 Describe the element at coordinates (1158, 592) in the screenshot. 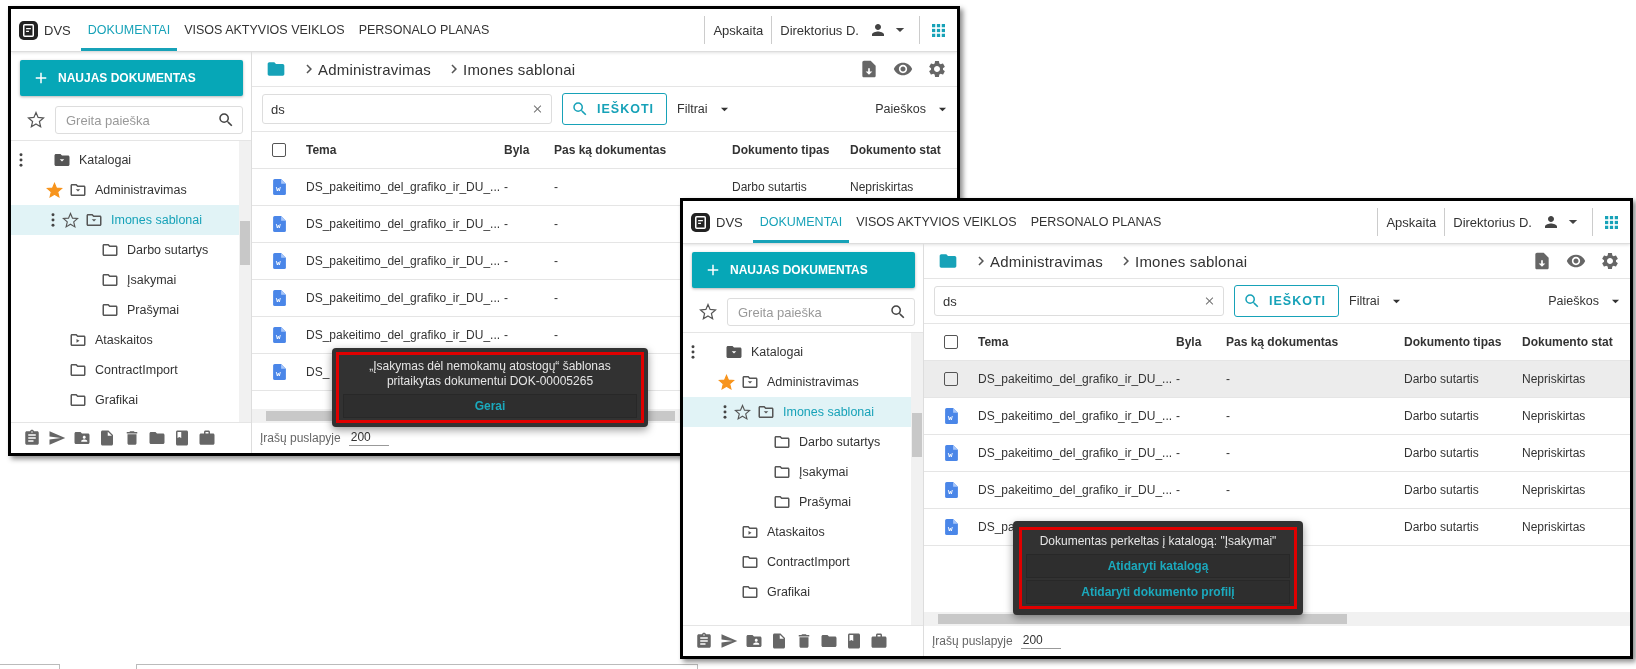

I see `toast-action-button: Atidaryti dokumento profilį` at that location.